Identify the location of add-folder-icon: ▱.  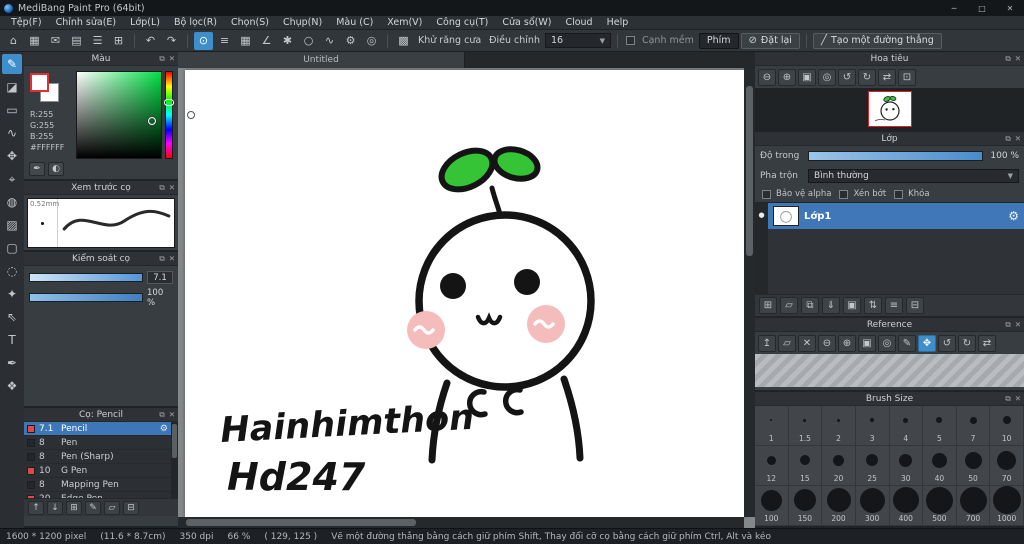
(789, 305).